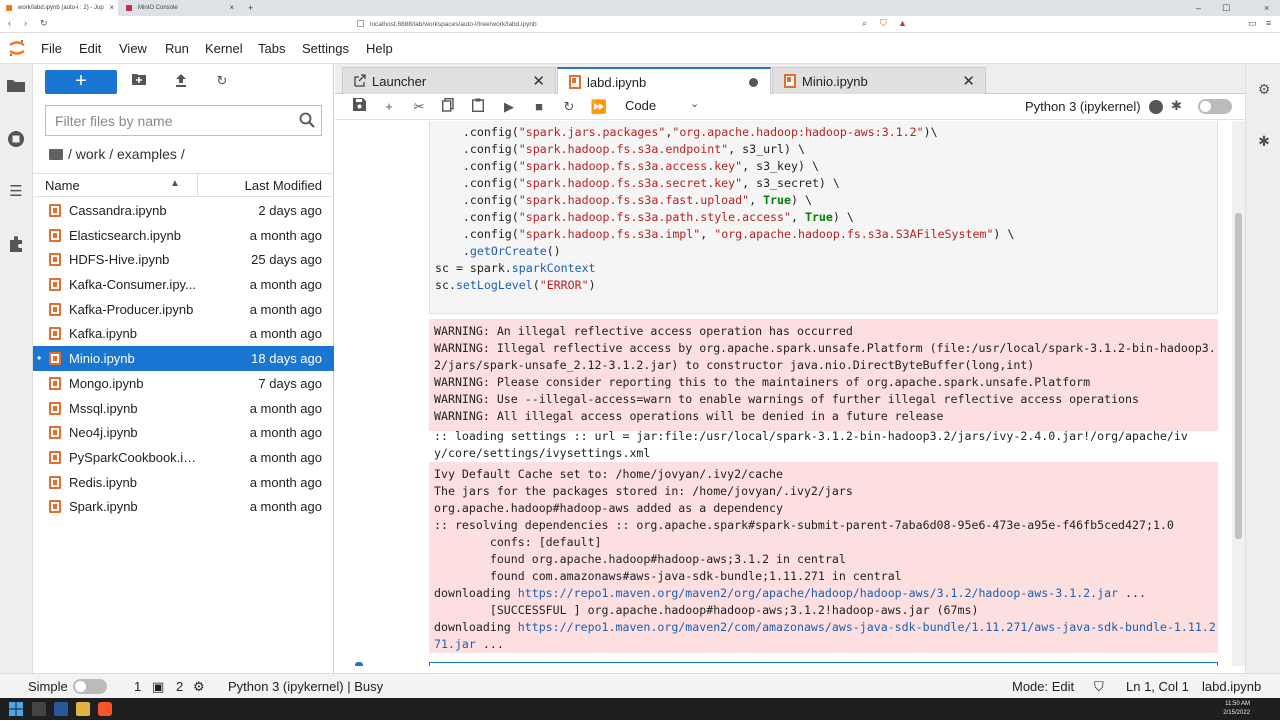 The height and width of the screenshot is (721, 1280). Describe the element at coordinates (83, 709) in the screenshot. I see `file-explorer-icon` at that location.